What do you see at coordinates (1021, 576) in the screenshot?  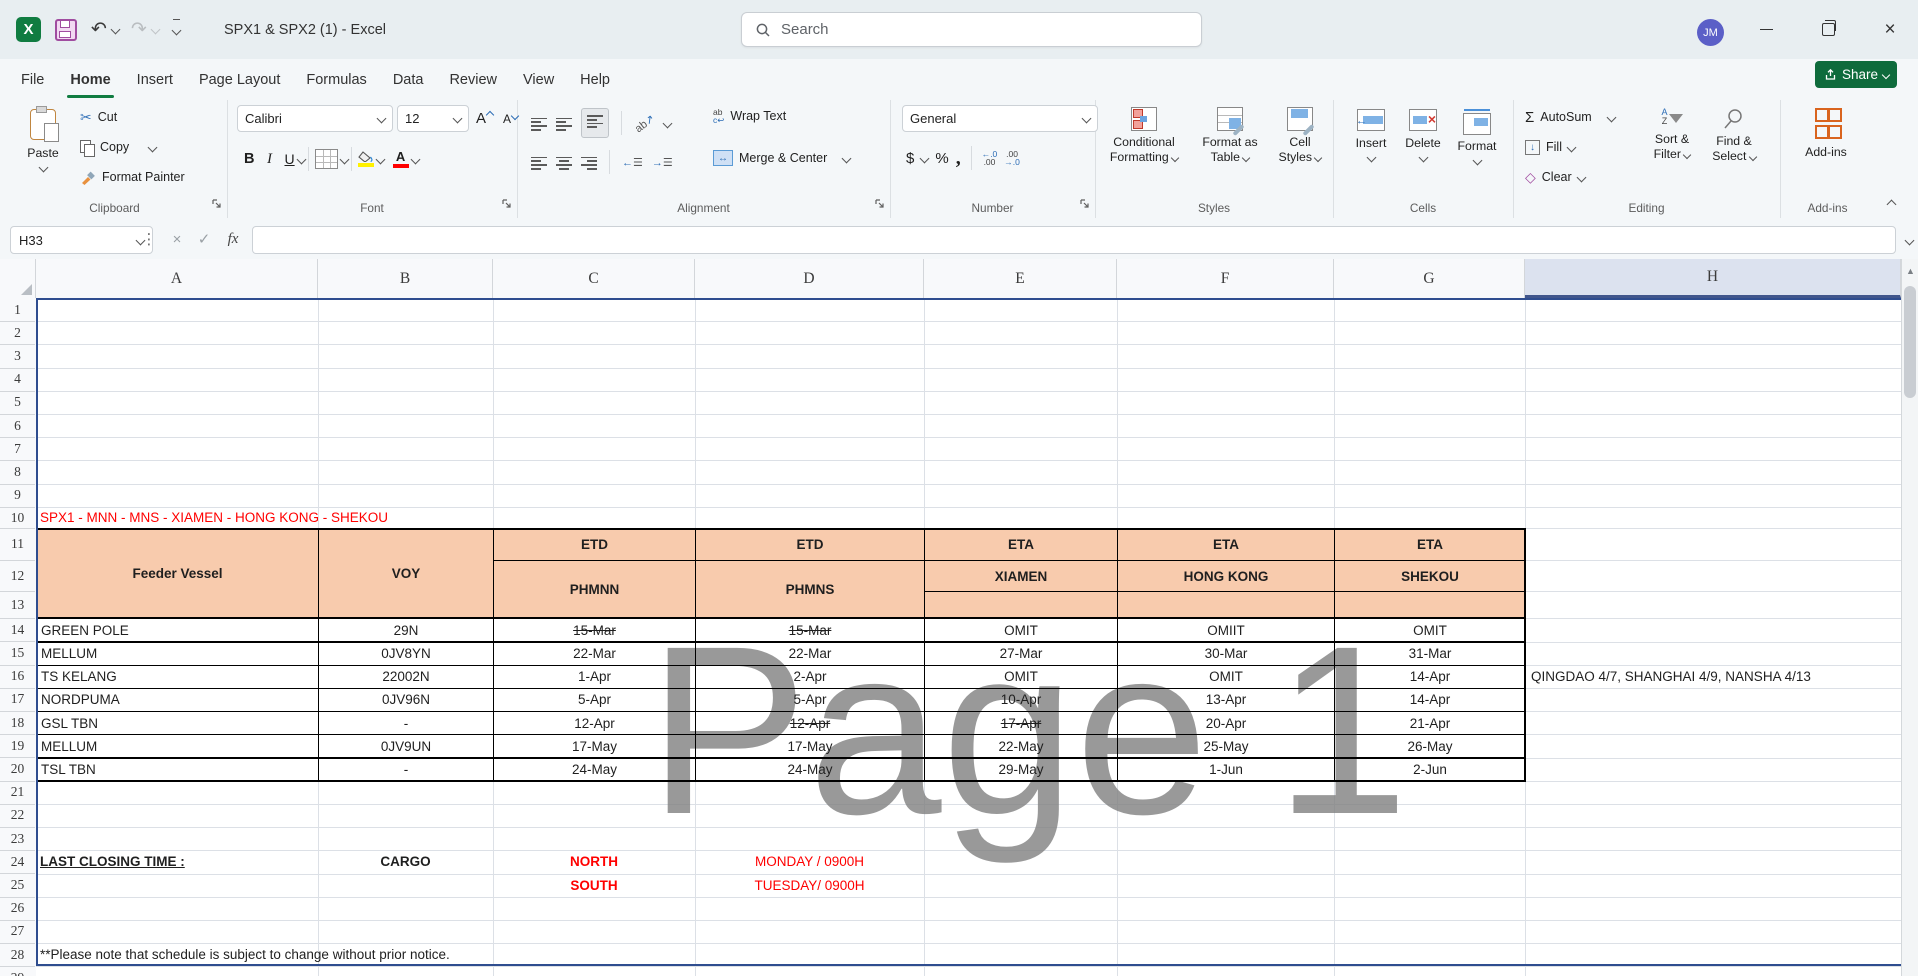 I see `header-cell-xiamen: XIAMEN` at bounding box center [1021, 576].